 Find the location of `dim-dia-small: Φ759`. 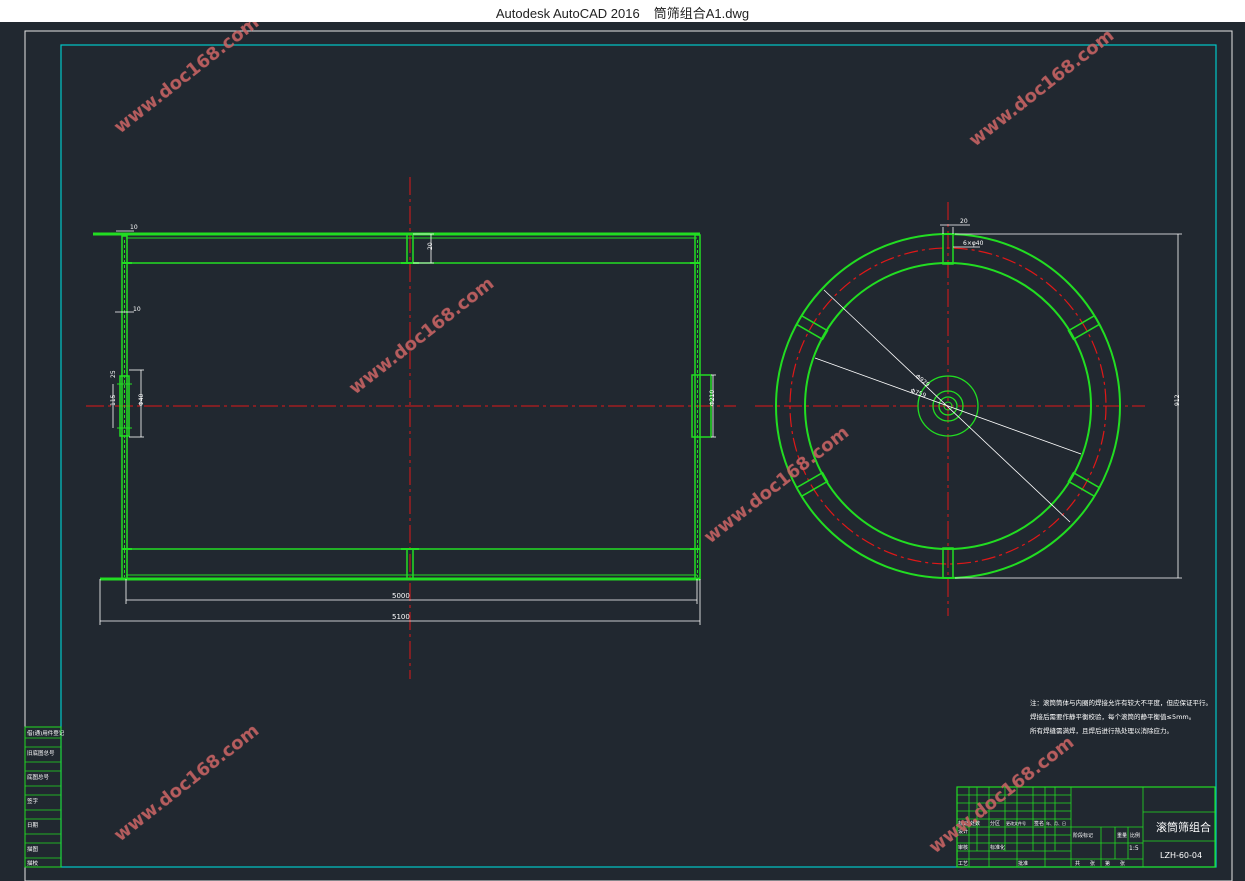

dim-dia-small: Φ759 is located at coordinates (918, 393).